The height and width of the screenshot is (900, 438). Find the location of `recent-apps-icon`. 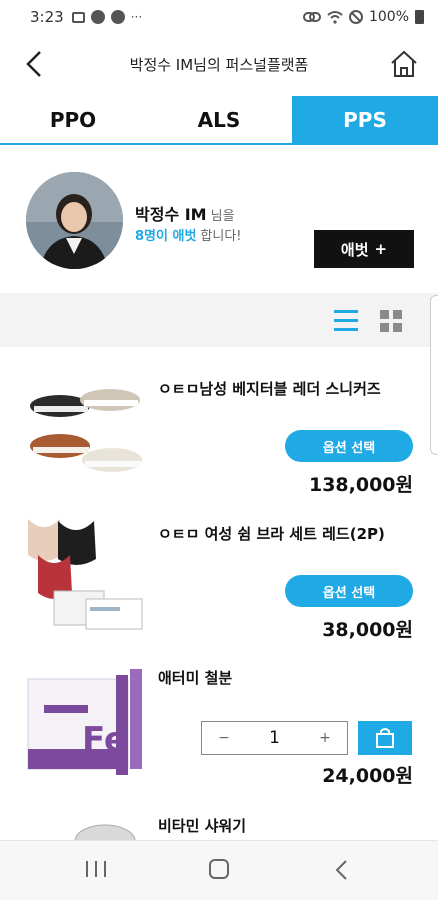

recent-apps-icon is located at coordinates (96, 871).